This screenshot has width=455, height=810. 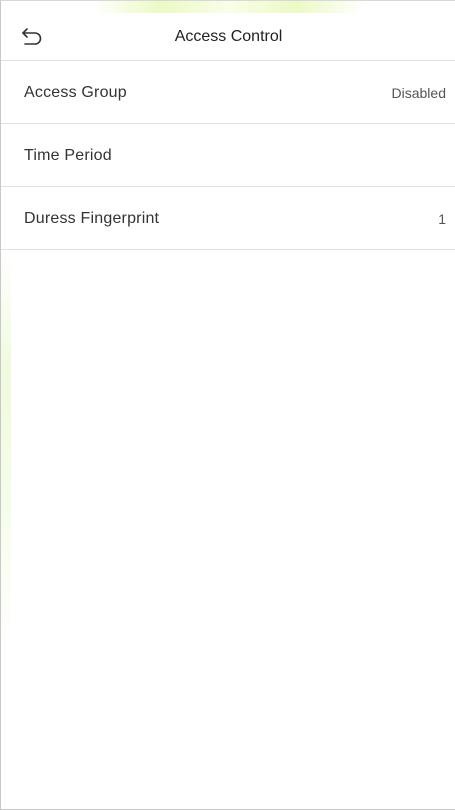 What do you see at coordinates (75, 92) in the screenshot?
I see `menu-item-label: Access Group` at bounding box center [75, 92].